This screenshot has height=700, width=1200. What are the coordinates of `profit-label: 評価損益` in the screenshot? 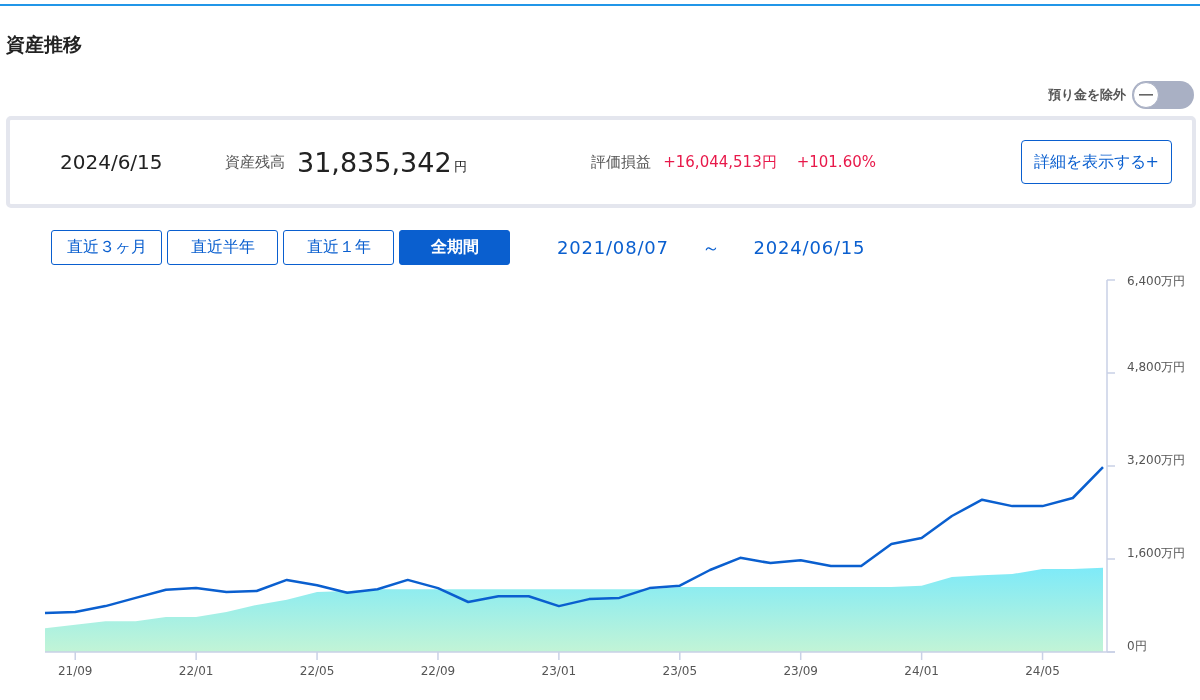 It's located at (621, 162).